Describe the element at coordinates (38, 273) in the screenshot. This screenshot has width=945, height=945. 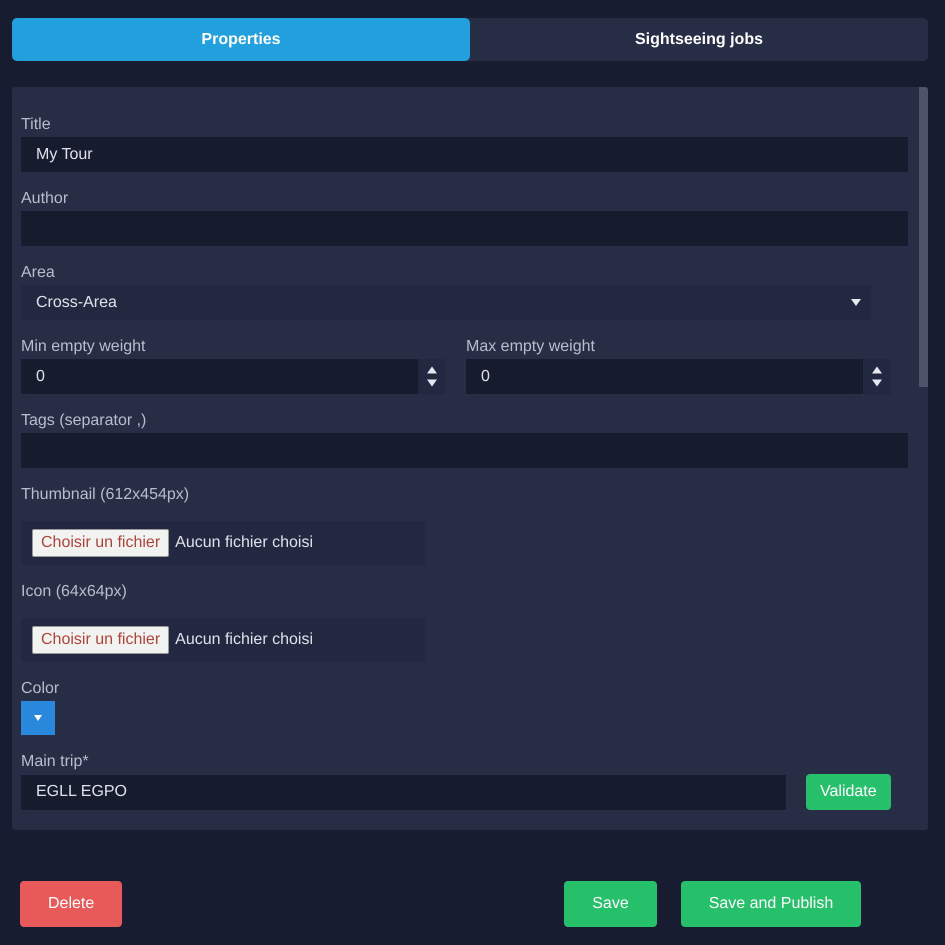
I see `field-label: Area` at that location.